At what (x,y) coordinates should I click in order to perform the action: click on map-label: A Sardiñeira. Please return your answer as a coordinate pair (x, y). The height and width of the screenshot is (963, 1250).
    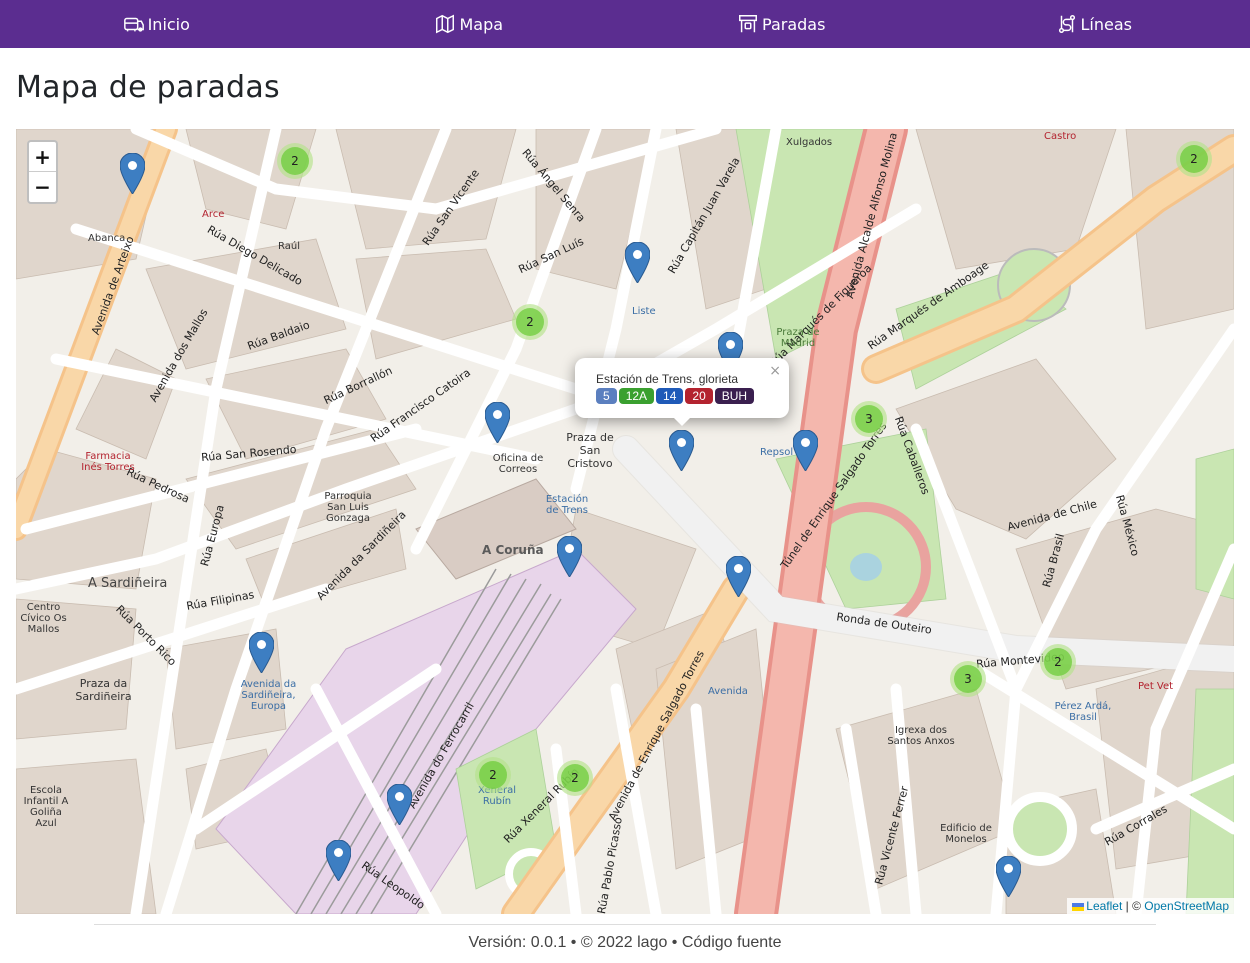
    Looking at the image, I should click on (128, 583).